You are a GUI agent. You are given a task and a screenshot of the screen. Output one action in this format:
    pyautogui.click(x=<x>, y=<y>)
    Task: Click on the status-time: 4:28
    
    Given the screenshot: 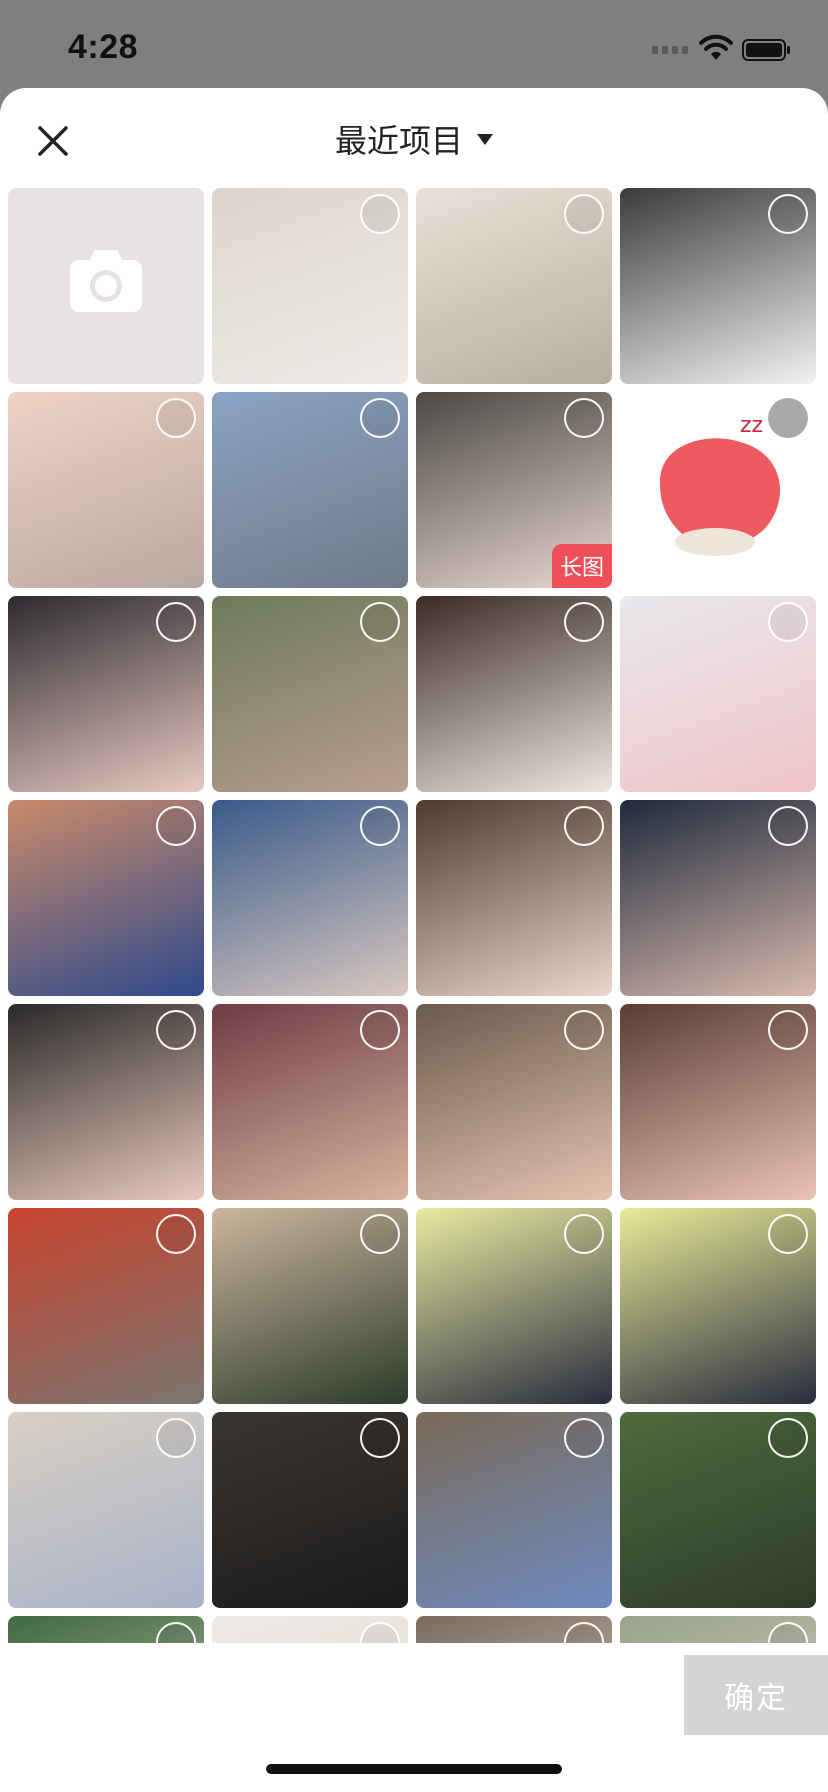 What is the action you would take?
    pyautogui.click(x=103, y=47)
    